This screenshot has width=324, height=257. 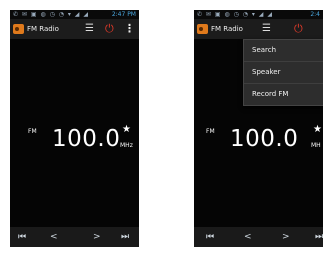 I want to click on action-bar: FM Radio ☰ ⏻ ⋮, so click(x=74, y=29).